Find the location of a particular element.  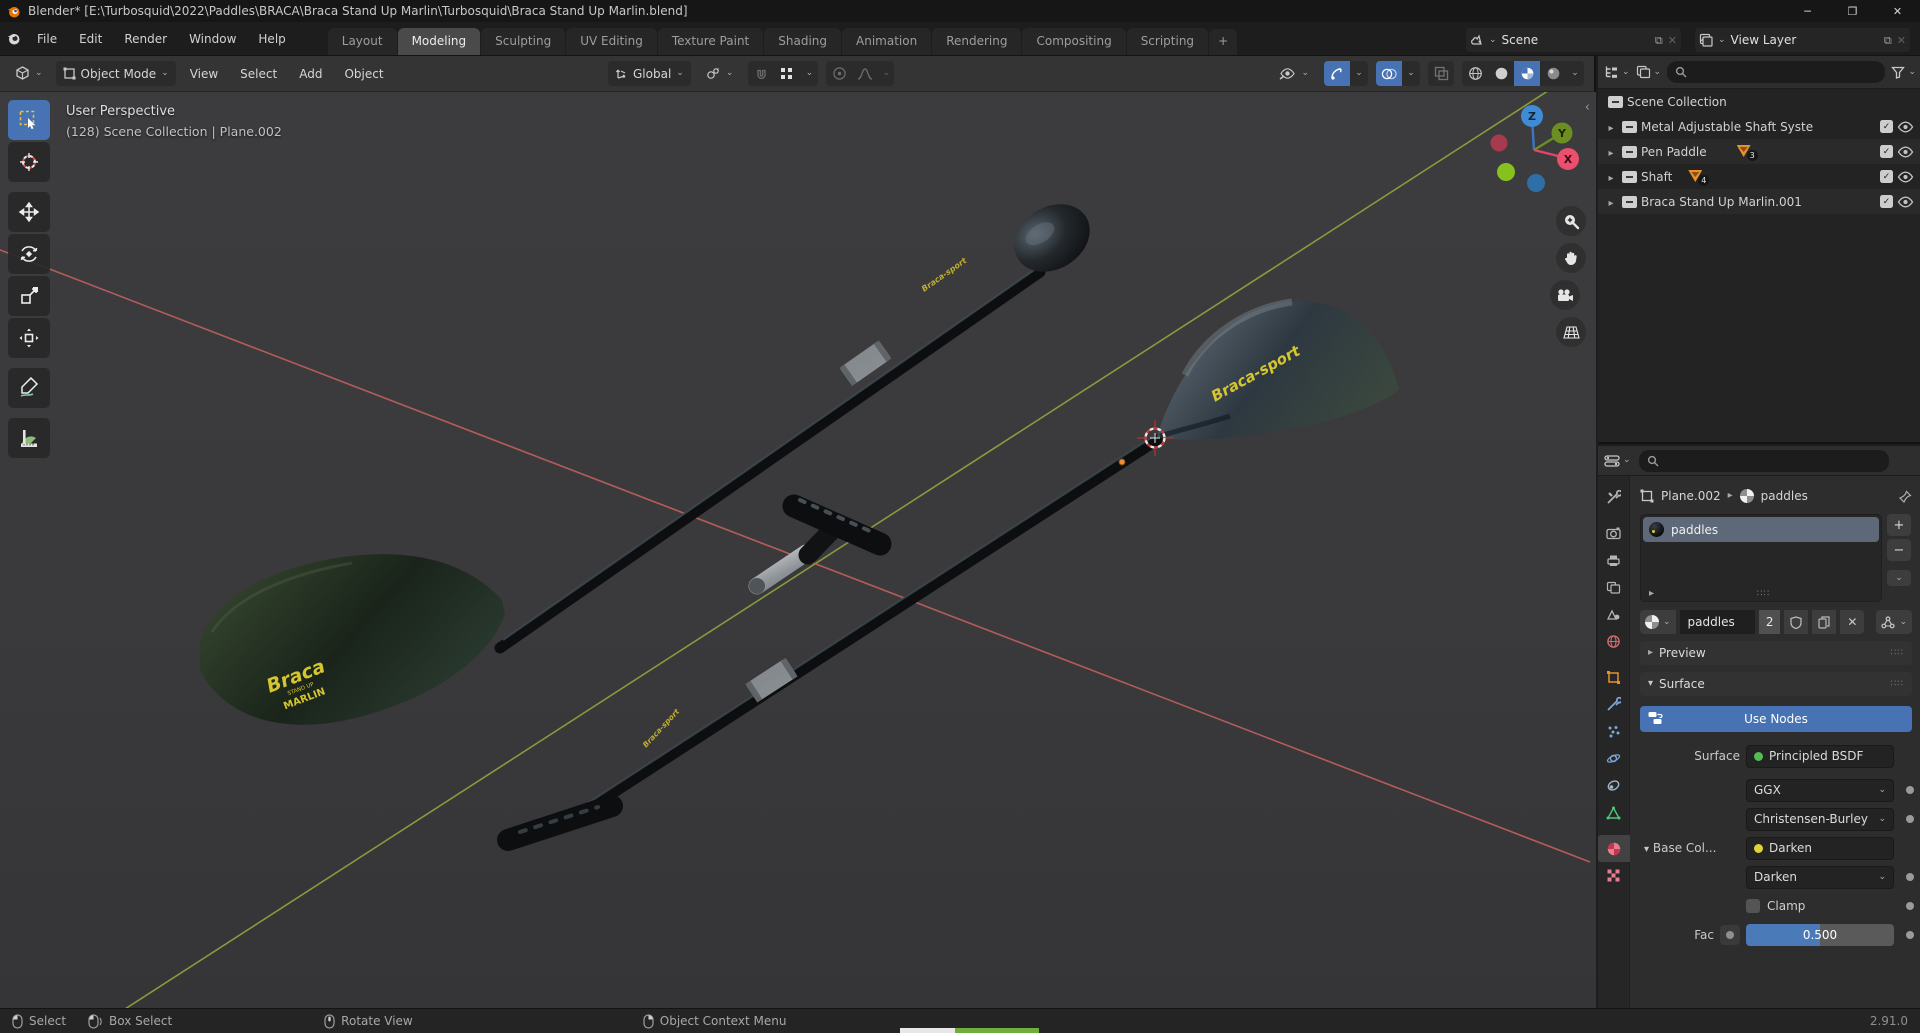

toggle-xray is located at coordinates (1441, 73).